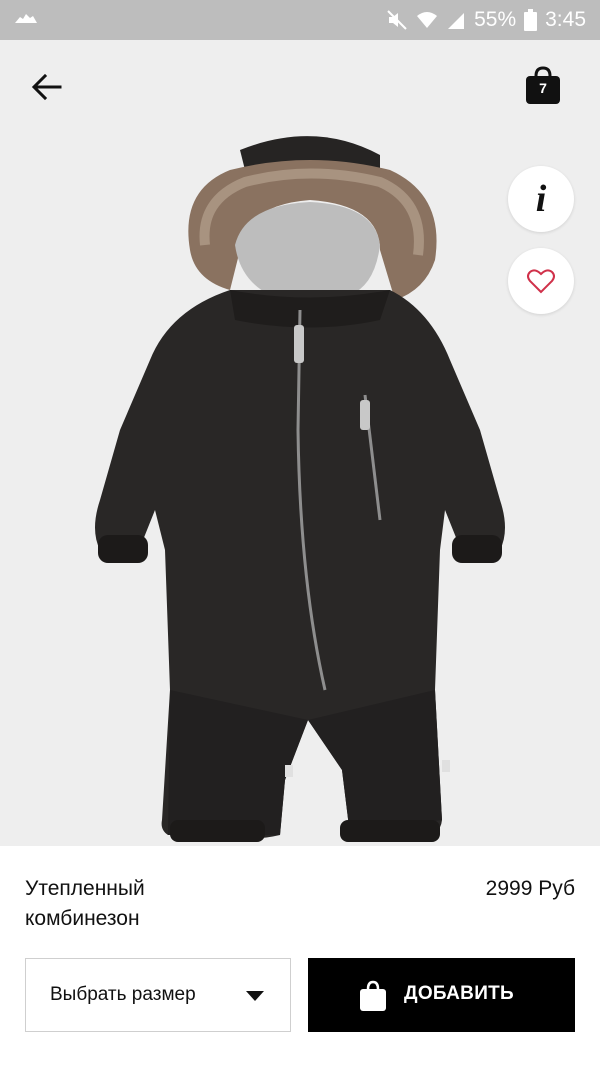  I want to click on shopping-bag-icon, so click(373, 995).